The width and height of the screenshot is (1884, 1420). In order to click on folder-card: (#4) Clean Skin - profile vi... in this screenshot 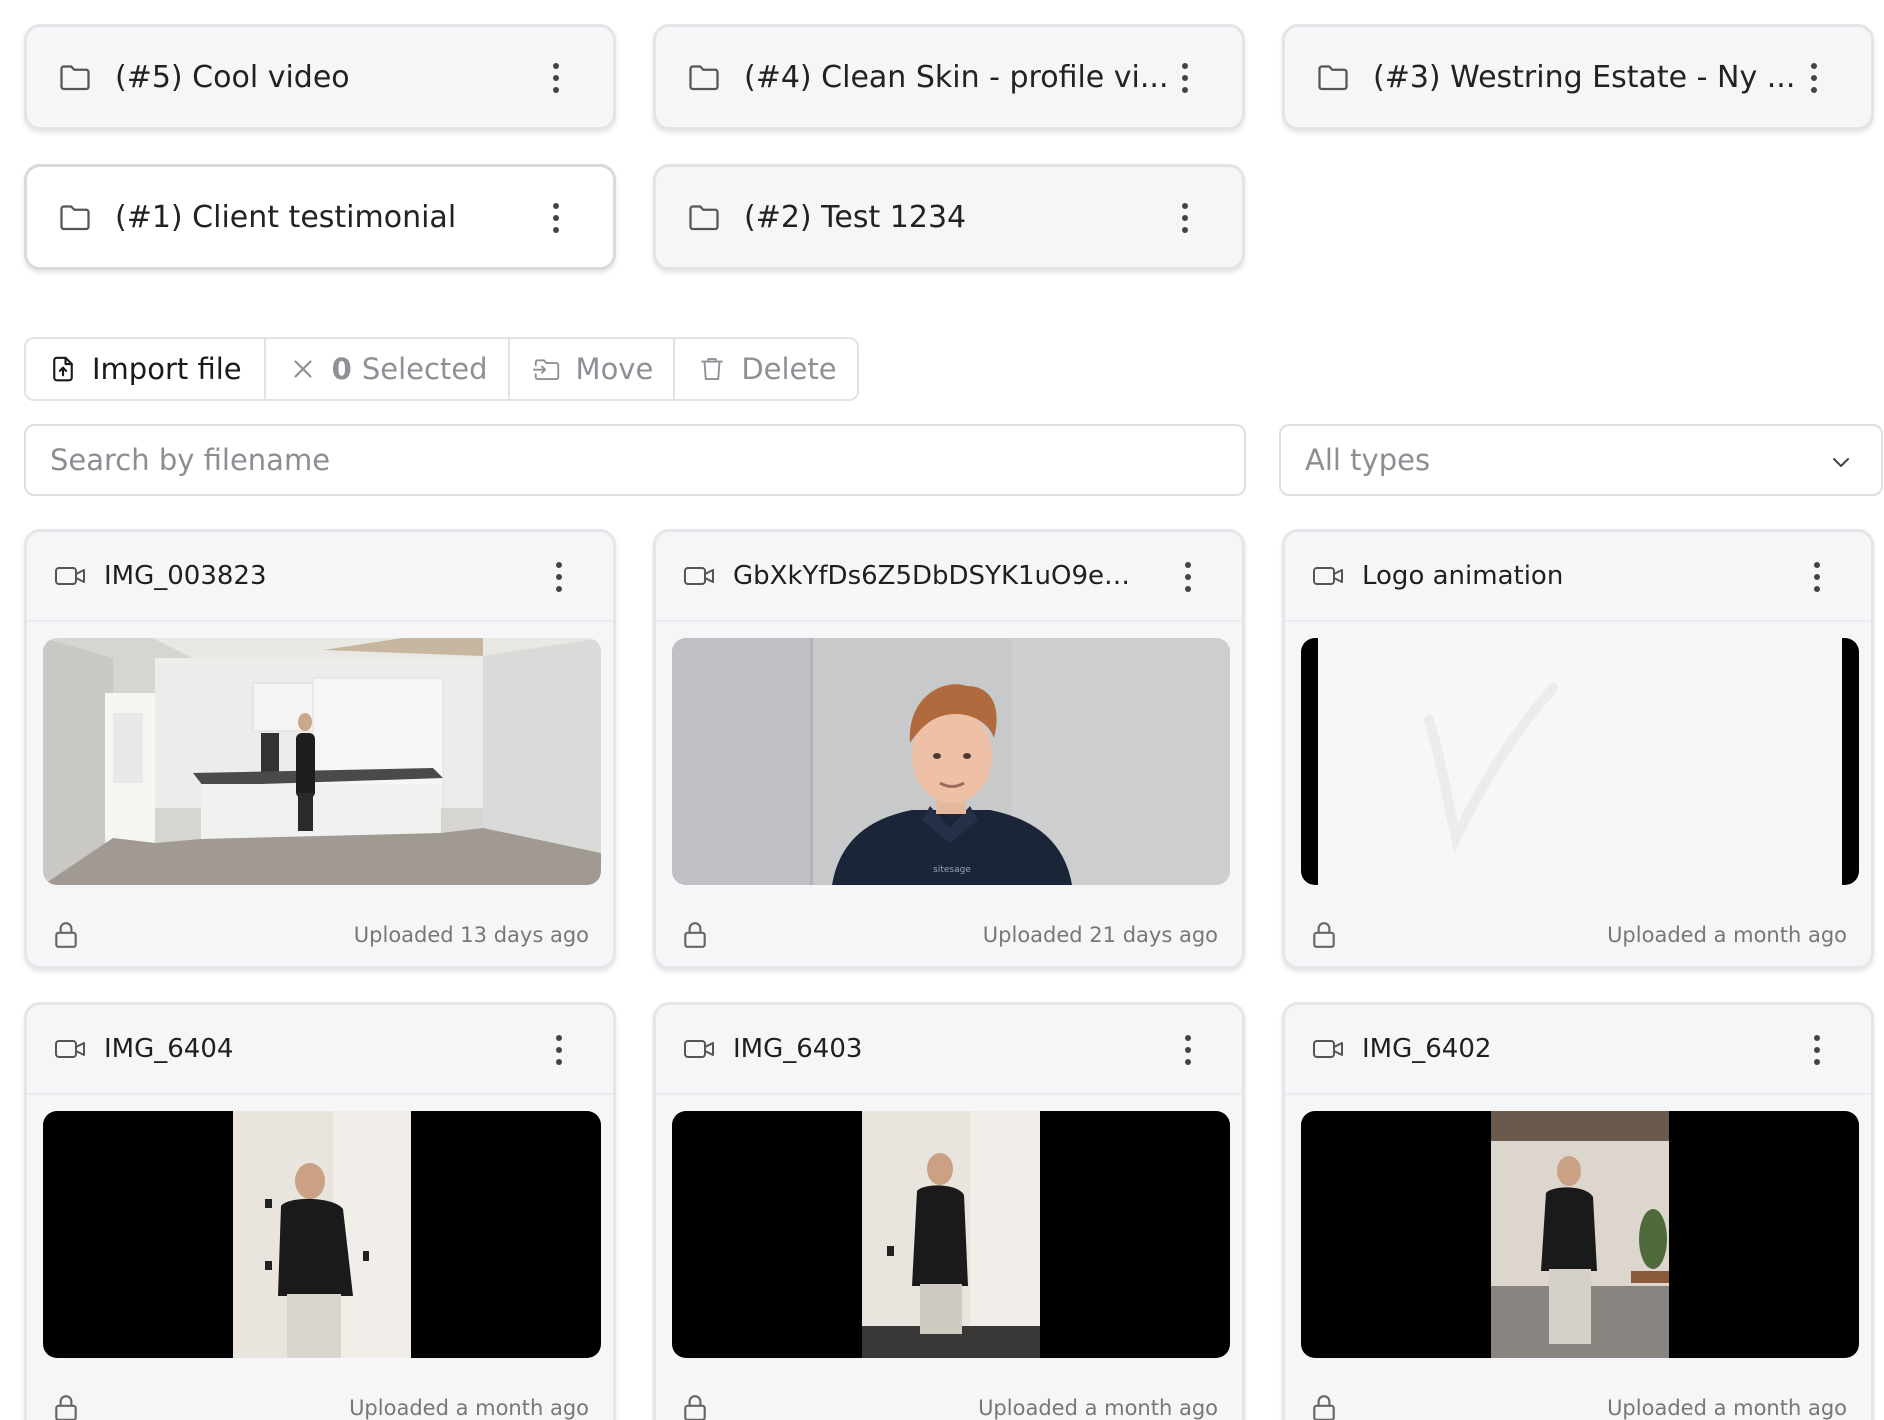, I will do `click(949, 77)`.